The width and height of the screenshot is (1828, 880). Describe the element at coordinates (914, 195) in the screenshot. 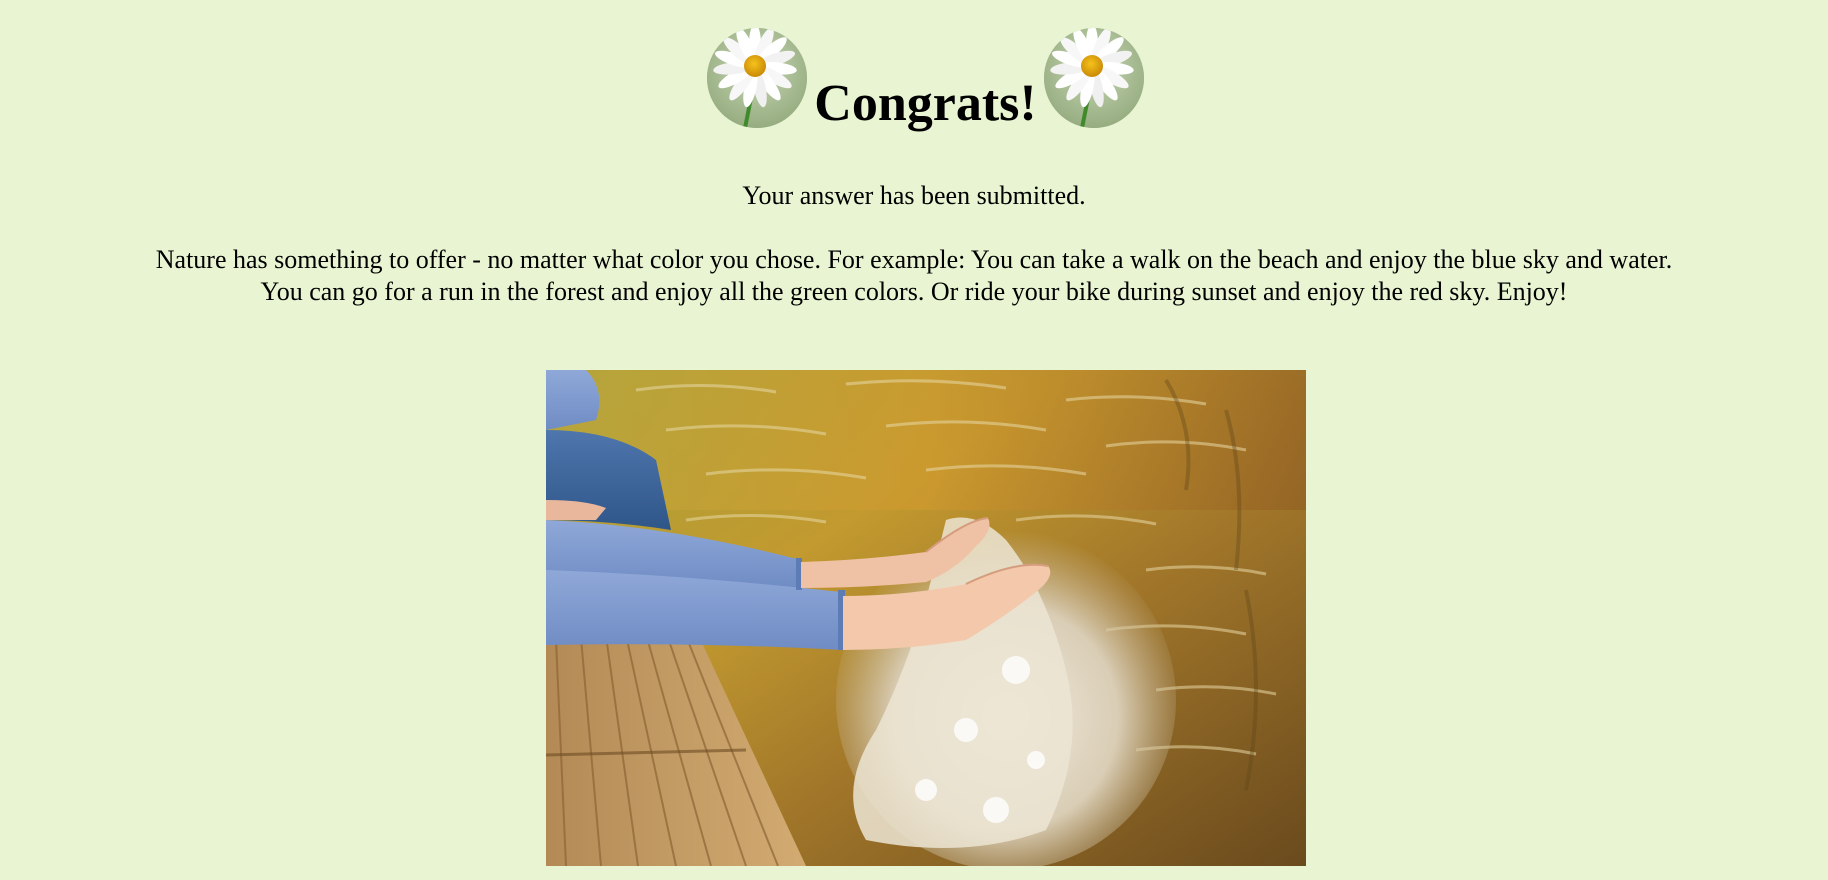

I see `submission-confirmation: Your answer has been submitted.` at that location.